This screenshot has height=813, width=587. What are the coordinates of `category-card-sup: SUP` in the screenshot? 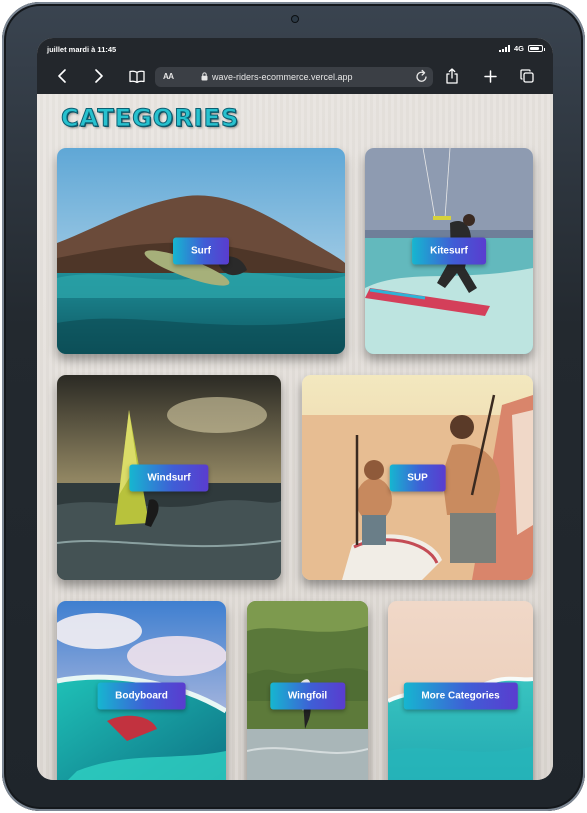 It's located at (417, 477).